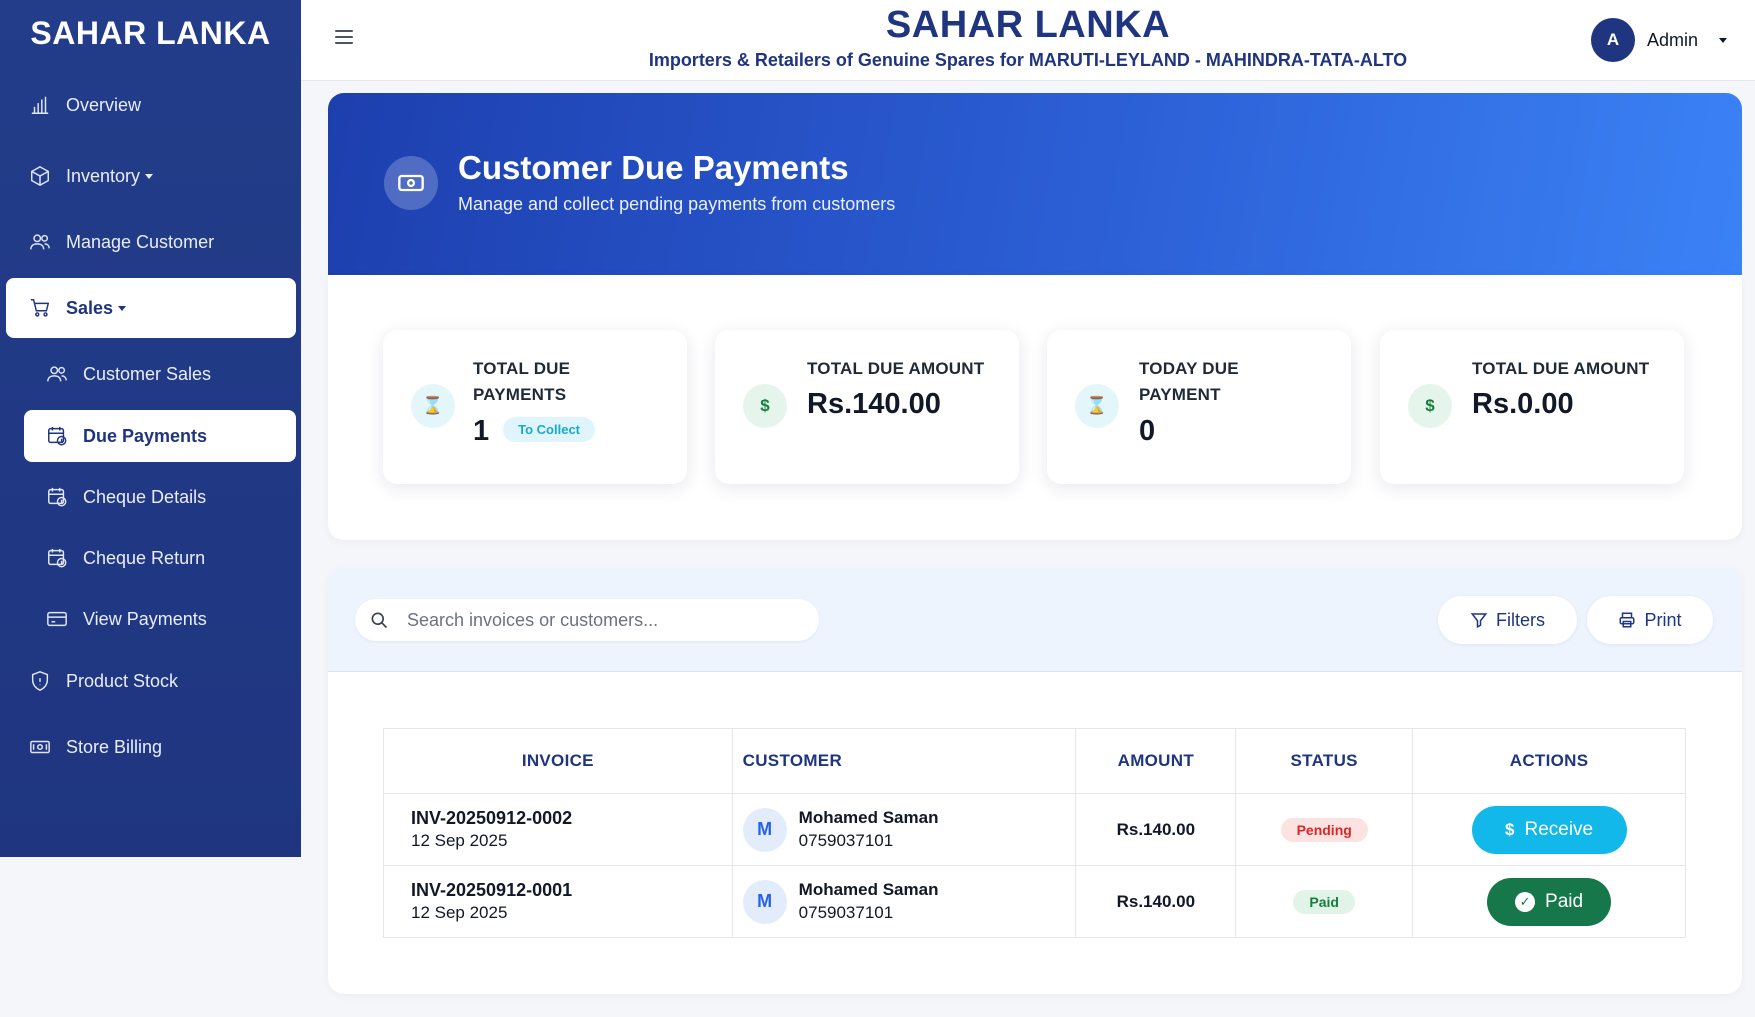 The width and height of the screenshot is (1755, 1017). What do you see at coordinates (459, 840) in the screenshot?
I see `invoice-date: 12 Sep 2025` at bounding box center [459, 840].